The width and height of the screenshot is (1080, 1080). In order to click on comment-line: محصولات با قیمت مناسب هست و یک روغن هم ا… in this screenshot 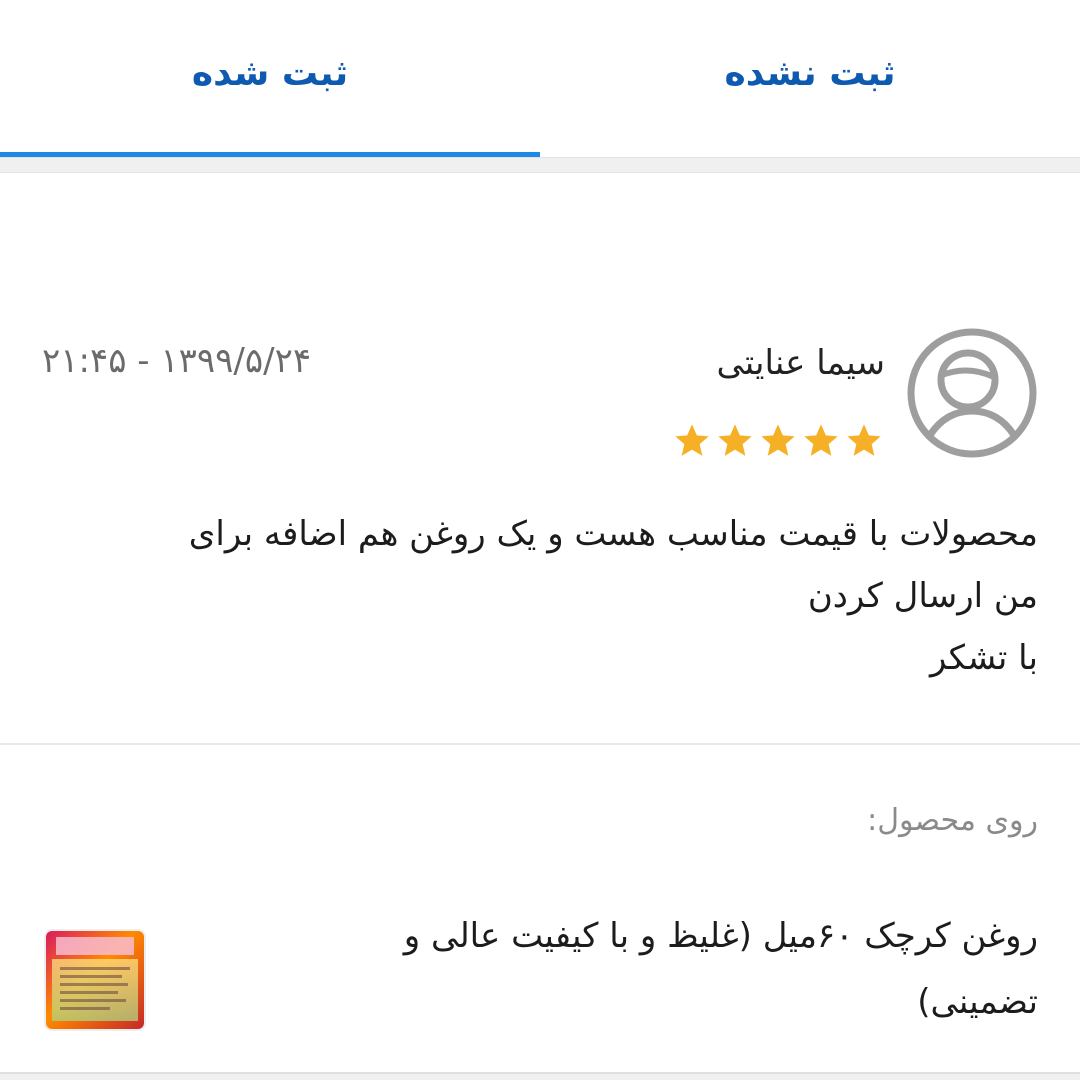, I will do `click(613, 534)`.